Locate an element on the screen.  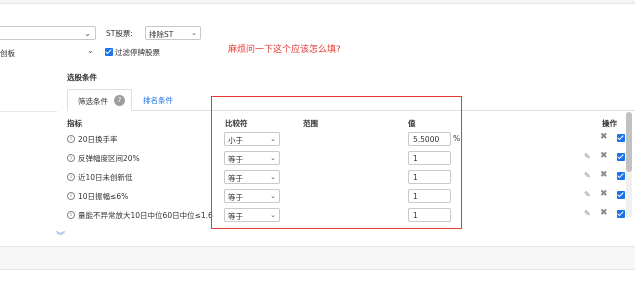
st-select-value: 排除ST is located at coordinates (161, 34).